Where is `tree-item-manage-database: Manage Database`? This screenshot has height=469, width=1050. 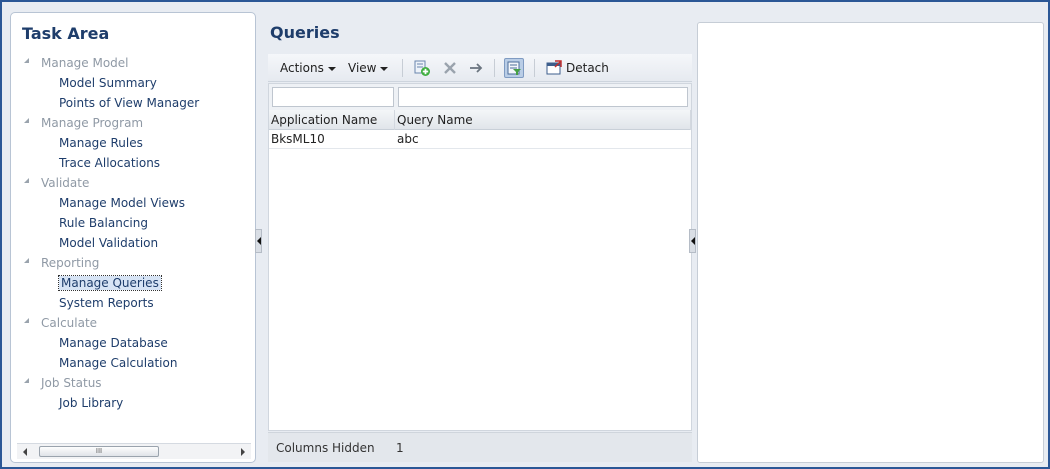
tree-item-manage-database: Manage Database is located at coordinates (133, 345).